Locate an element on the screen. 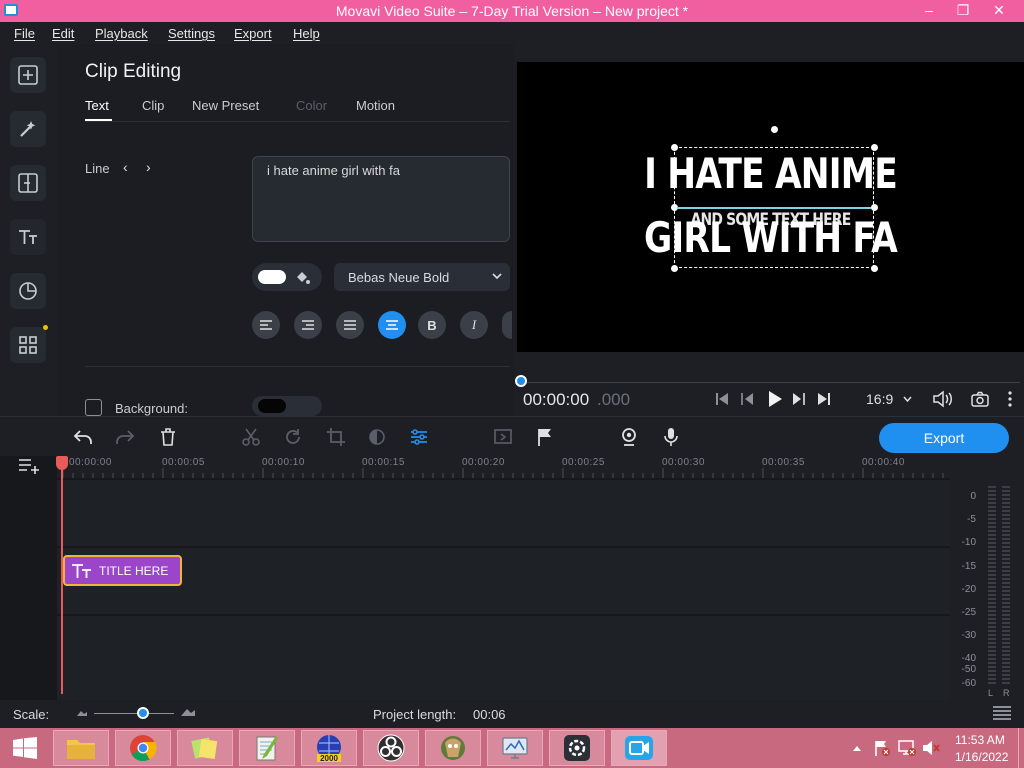 This screenshot has height=768, width=1024. underline-button is located at coordinates (507, 325).